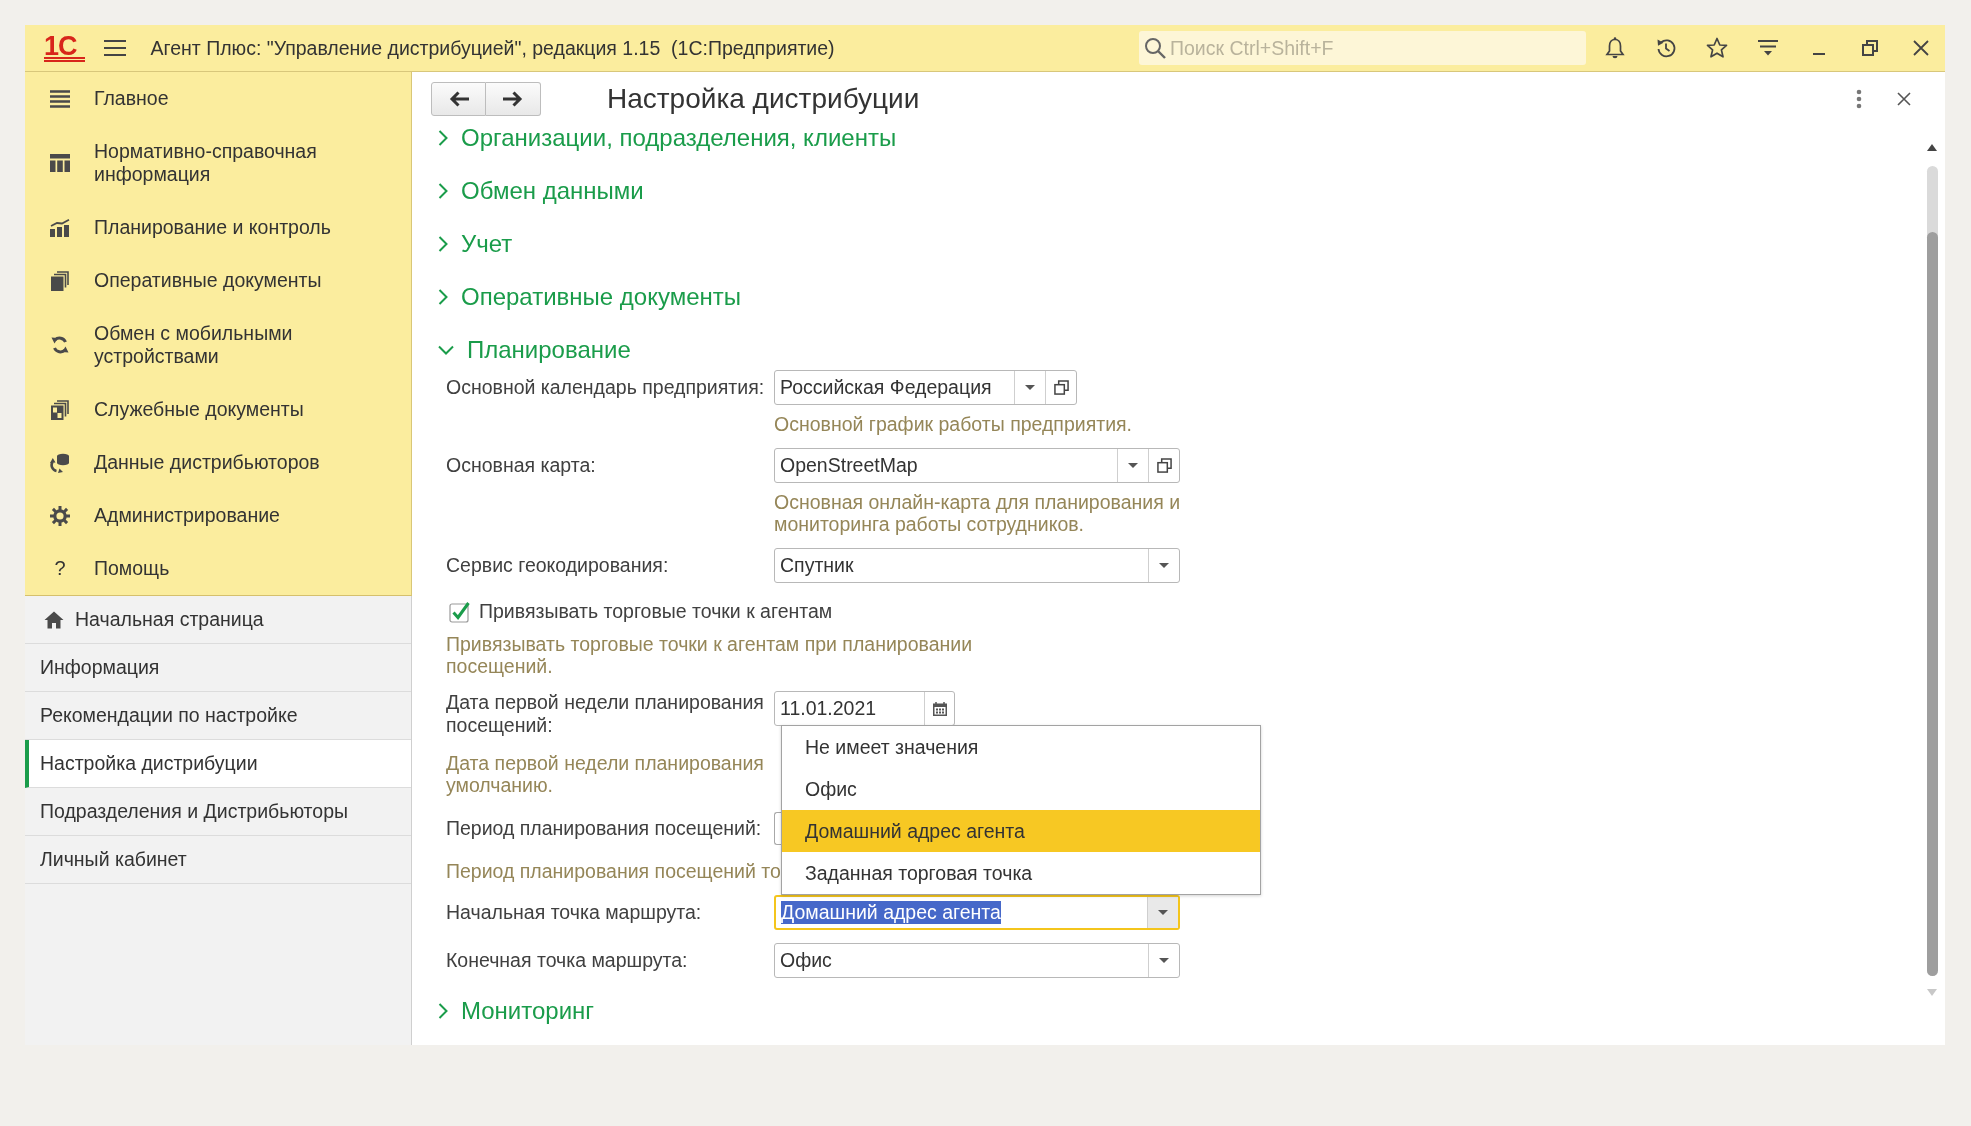 The height and width of the screenshot is (1126, 1971). I want to click on dropdown-option: Офис, so click(1021, 789).